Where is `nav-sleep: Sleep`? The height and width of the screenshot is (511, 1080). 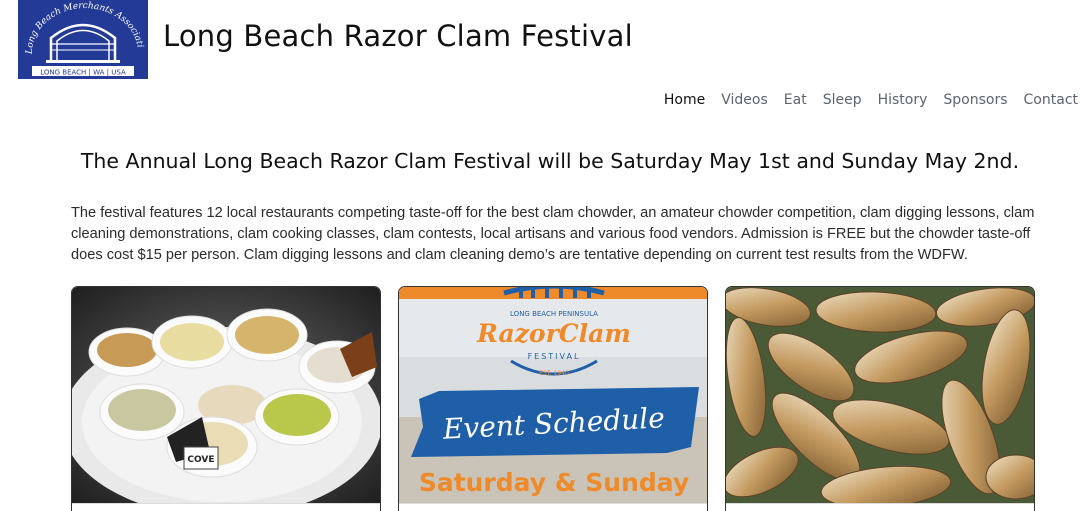 nav-sleep: Sleep is located at coordinates (842, 100).